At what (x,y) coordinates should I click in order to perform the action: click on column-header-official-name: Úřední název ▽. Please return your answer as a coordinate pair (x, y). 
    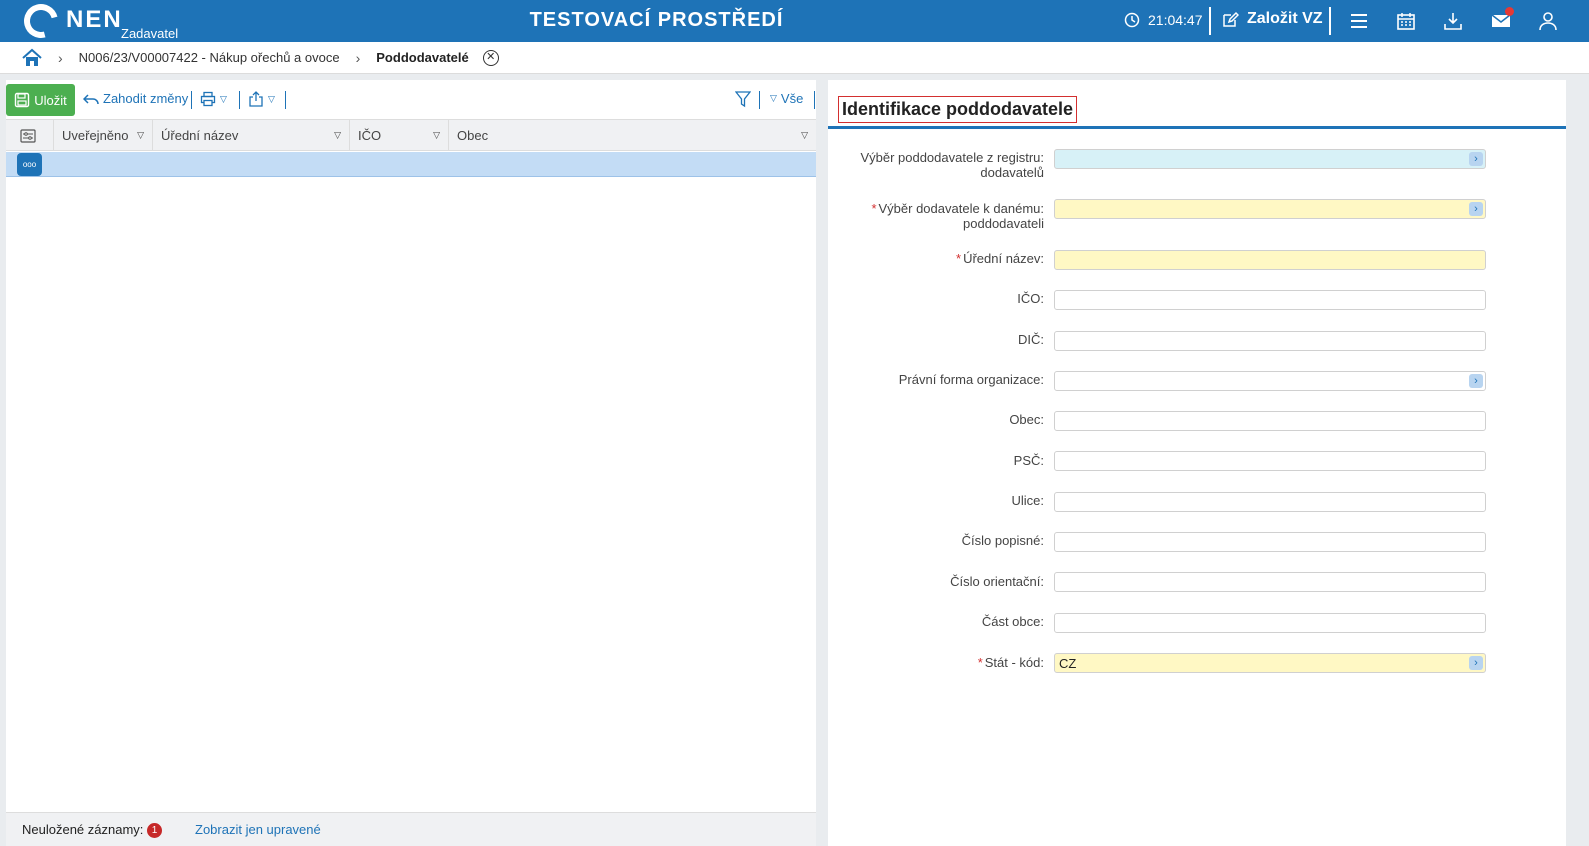
    Looking at the image, I should click on (250, 135).